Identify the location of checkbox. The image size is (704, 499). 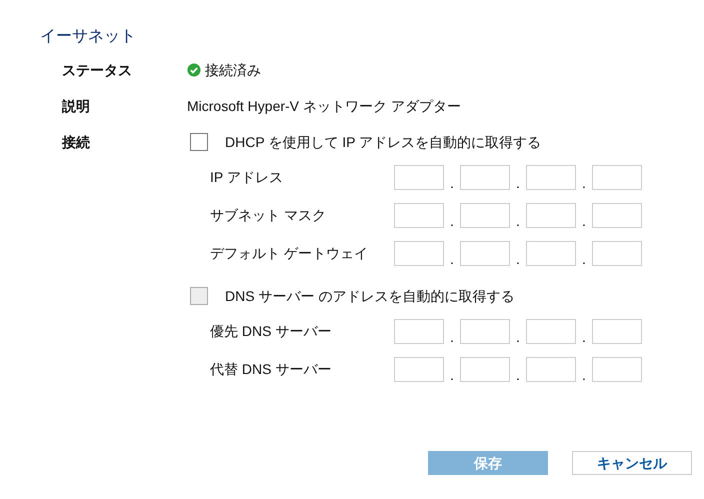
(199, 142).